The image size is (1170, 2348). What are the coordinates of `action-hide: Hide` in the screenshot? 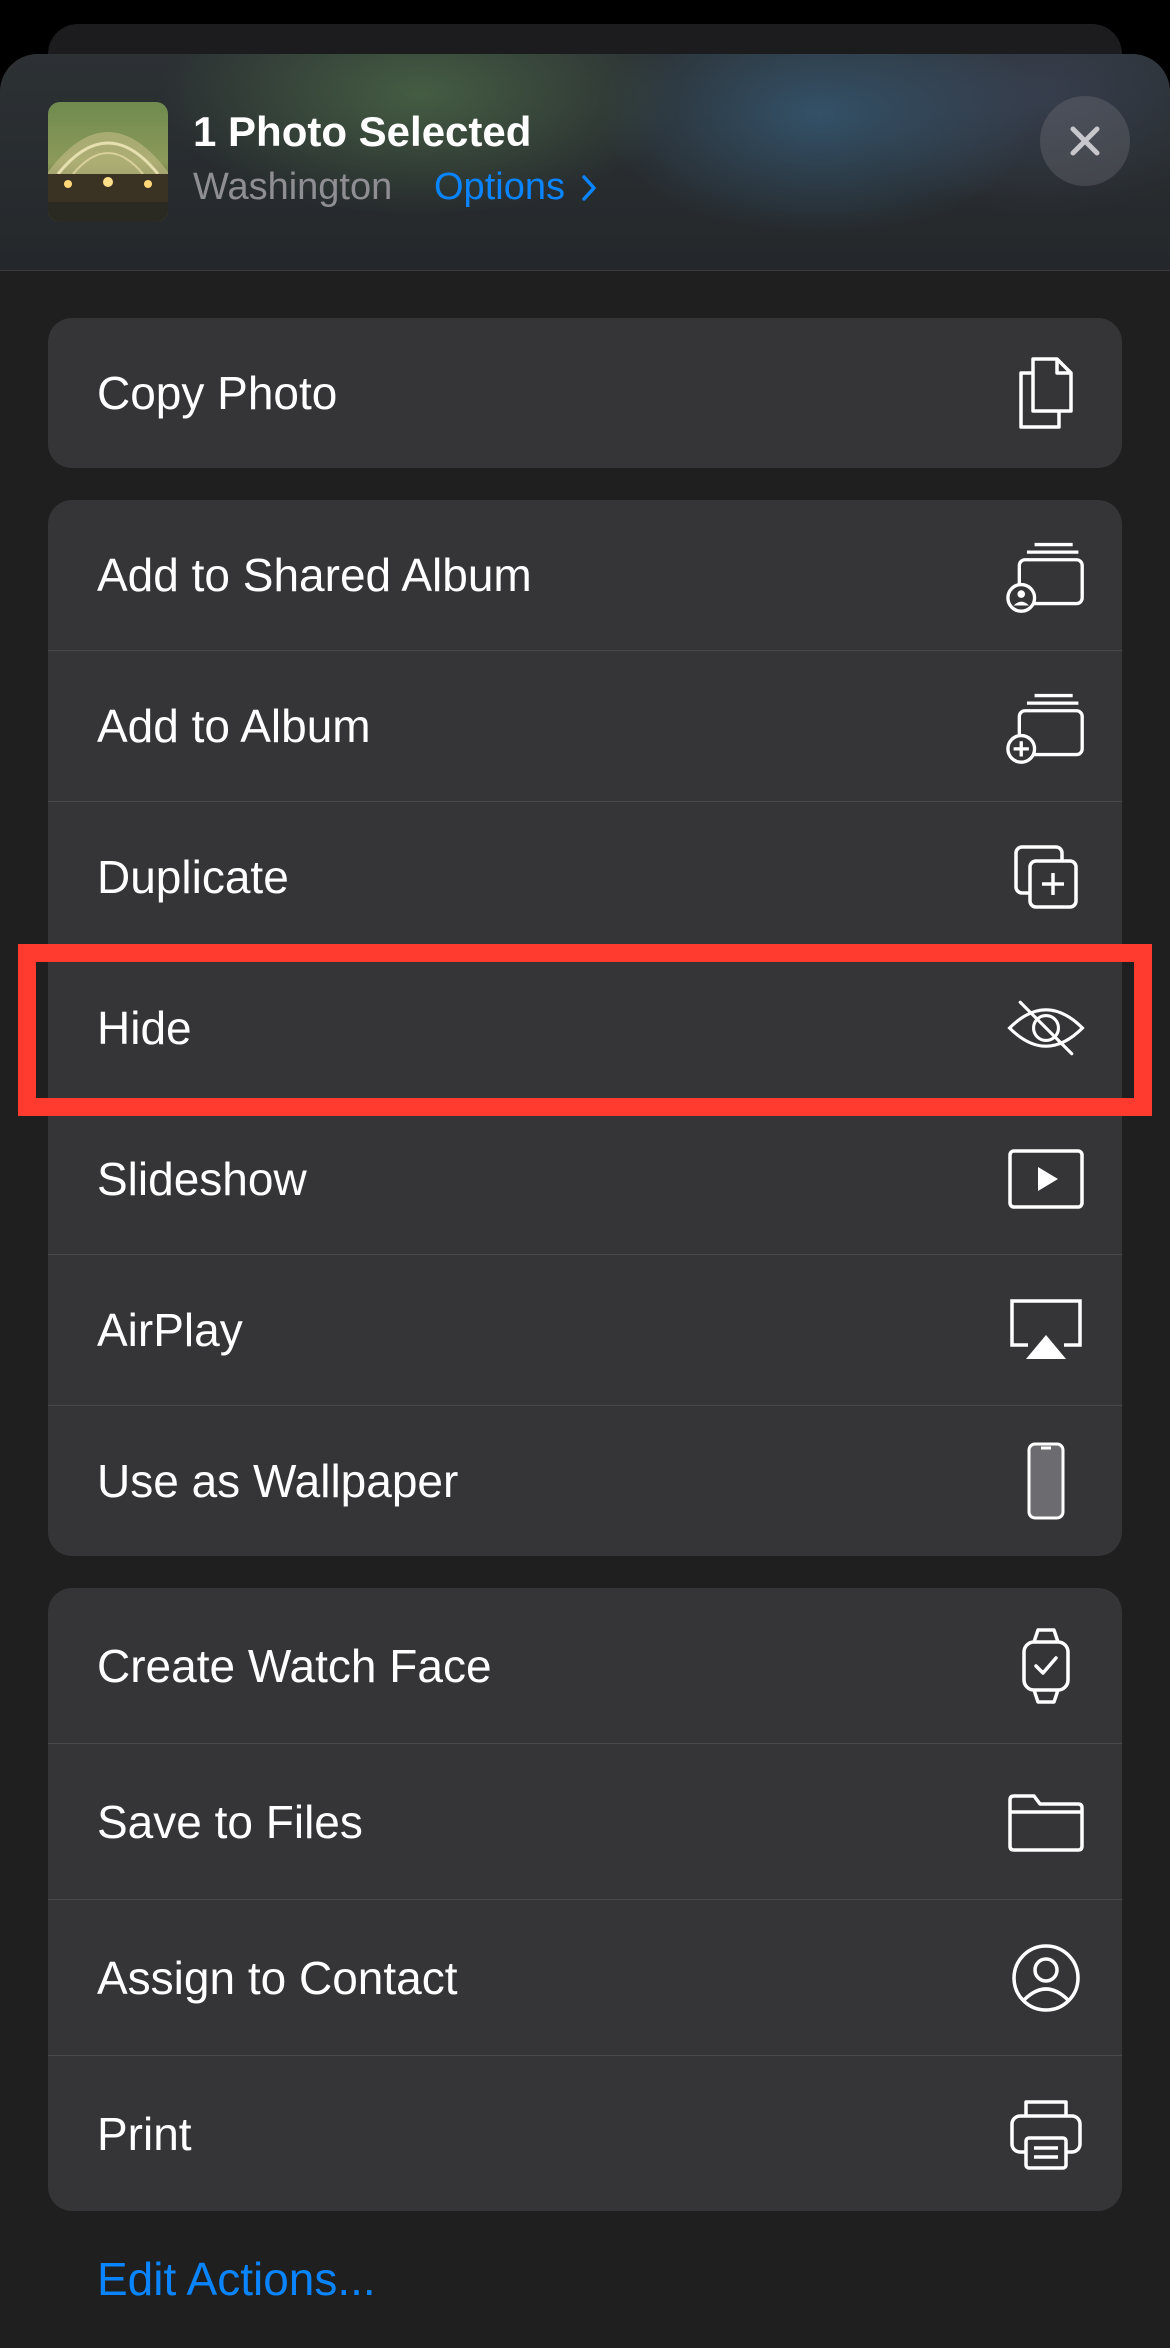 It's located at (585, 1028).